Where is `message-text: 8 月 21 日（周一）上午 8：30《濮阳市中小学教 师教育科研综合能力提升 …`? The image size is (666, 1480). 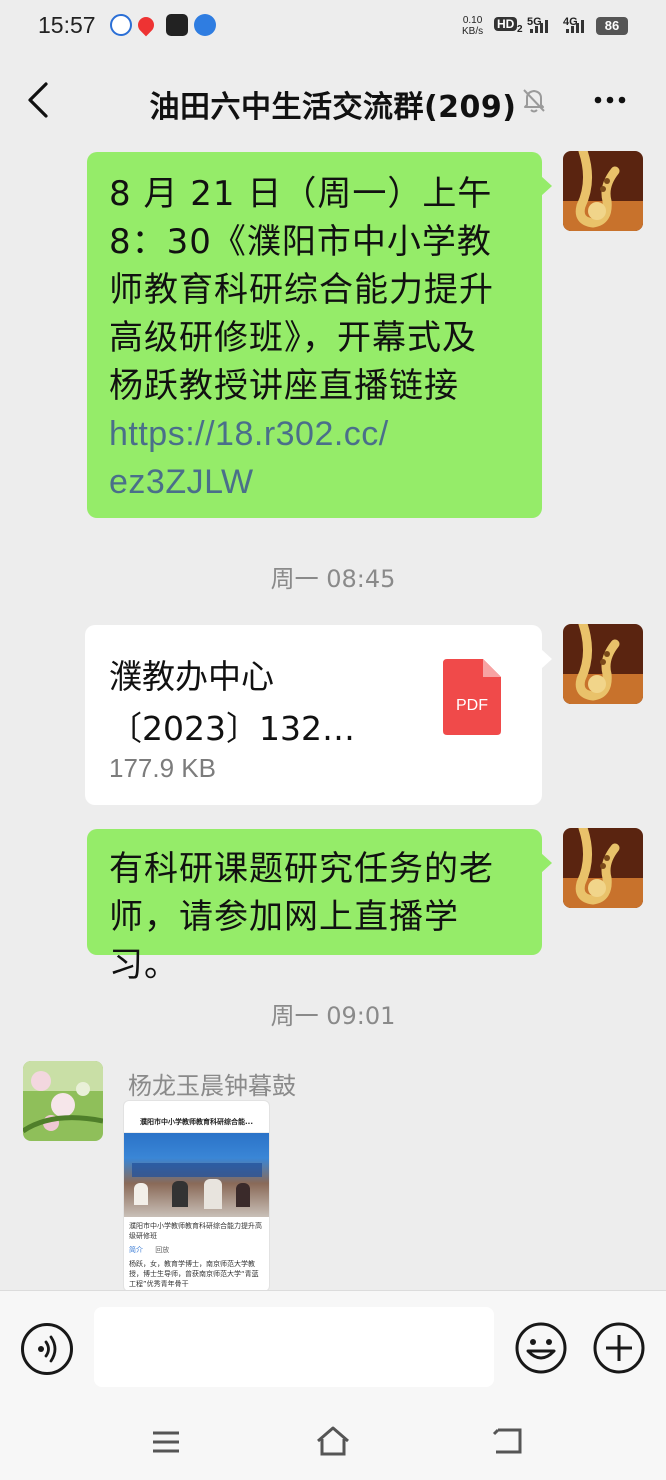 message-text: 8 月 21 日（周一）上午 8：30《濮阳市中小学教 师教育科研综合能力提升 … is located at coordinates (301, 290).